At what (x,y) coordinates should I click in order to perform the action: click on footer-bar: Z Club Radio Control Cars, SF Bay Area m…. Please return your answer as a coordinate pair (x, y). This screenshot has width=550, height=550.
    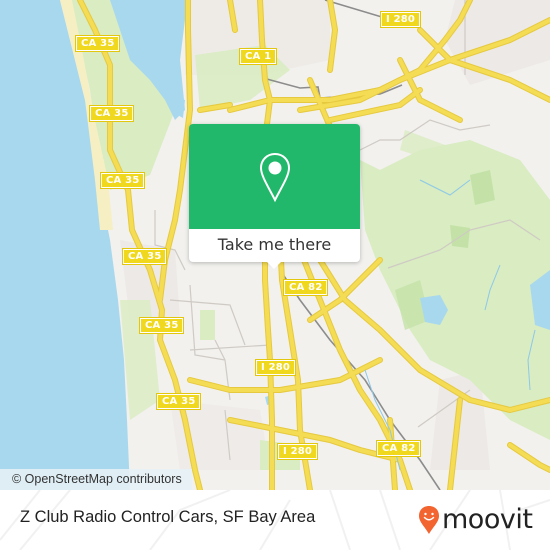
    Looking at the image, I should click on (275, 520).